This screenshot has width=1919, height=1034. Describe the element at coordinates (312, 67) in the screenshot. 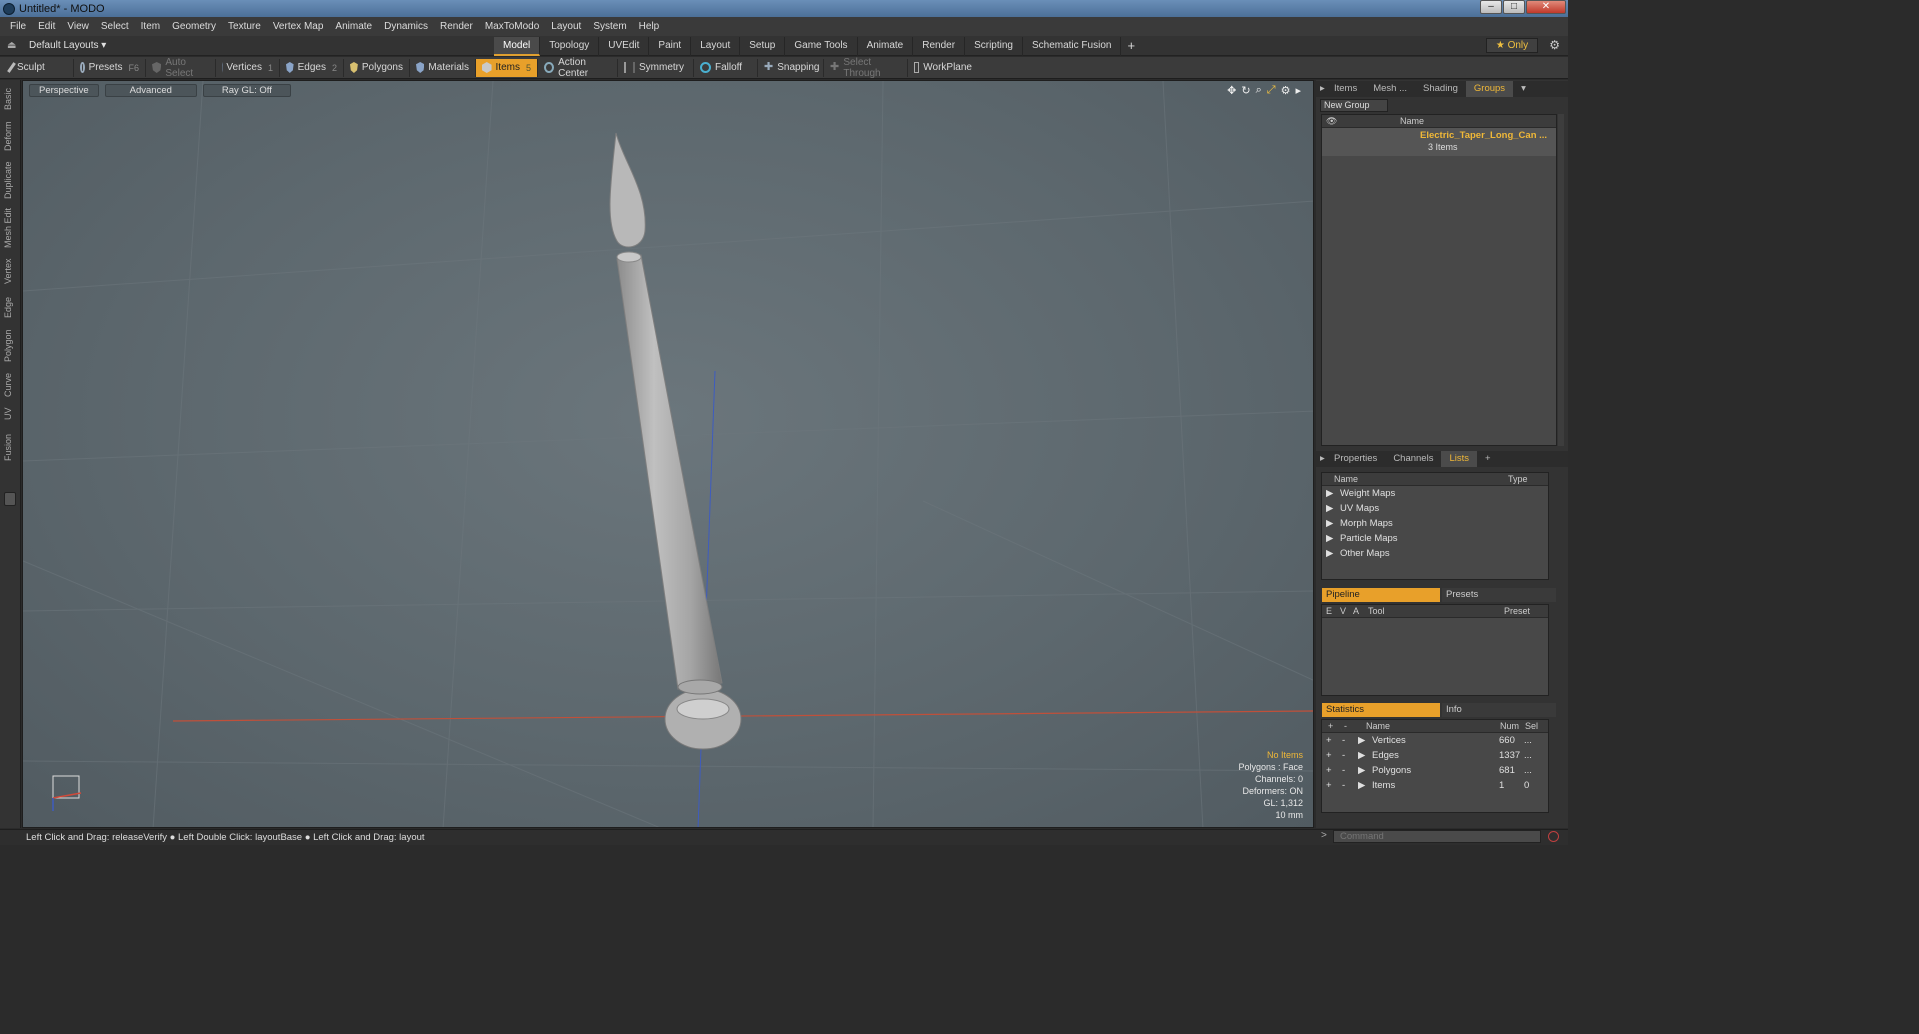

I see `edges-button: Edges 2` at that location.